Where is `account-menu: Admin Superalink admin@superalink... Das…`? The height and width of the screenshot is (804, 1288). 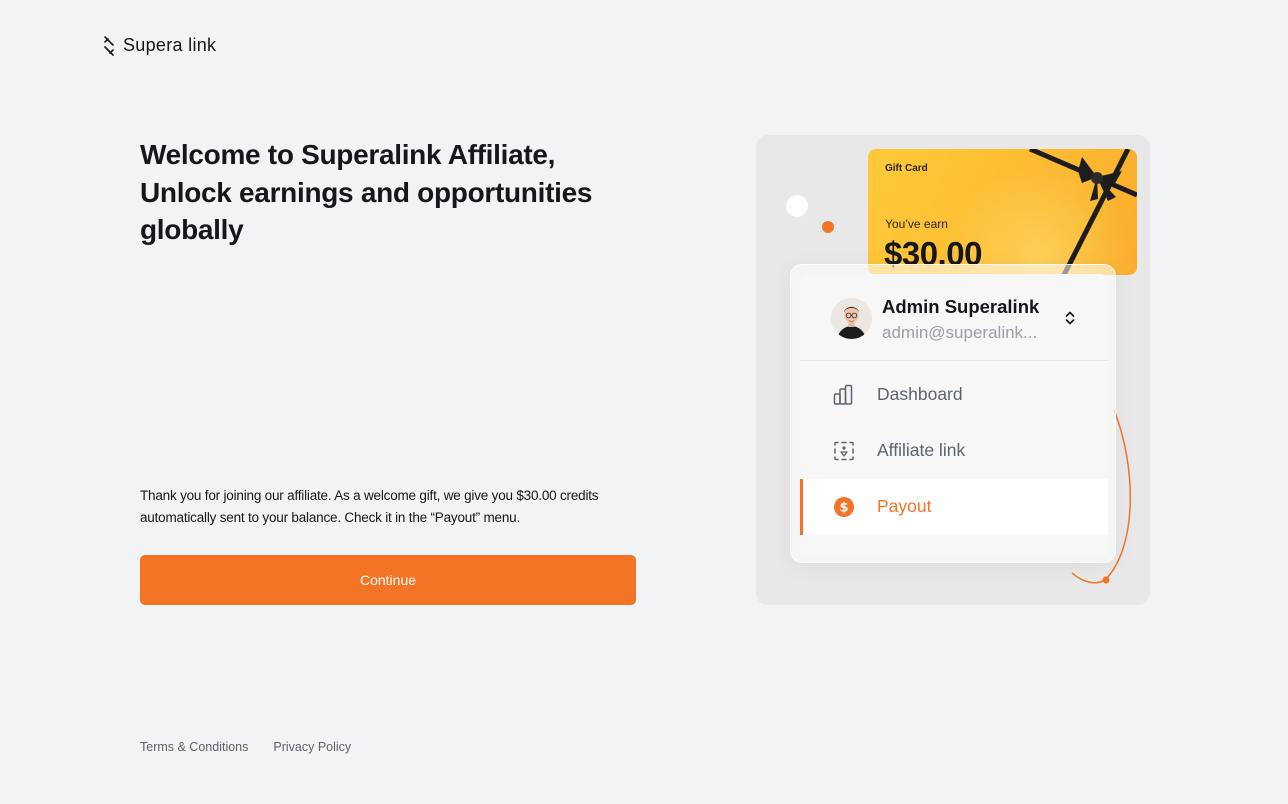
account-menu: Admin Superalink admin@superalink... Das… is located at coordinates (954, 414).